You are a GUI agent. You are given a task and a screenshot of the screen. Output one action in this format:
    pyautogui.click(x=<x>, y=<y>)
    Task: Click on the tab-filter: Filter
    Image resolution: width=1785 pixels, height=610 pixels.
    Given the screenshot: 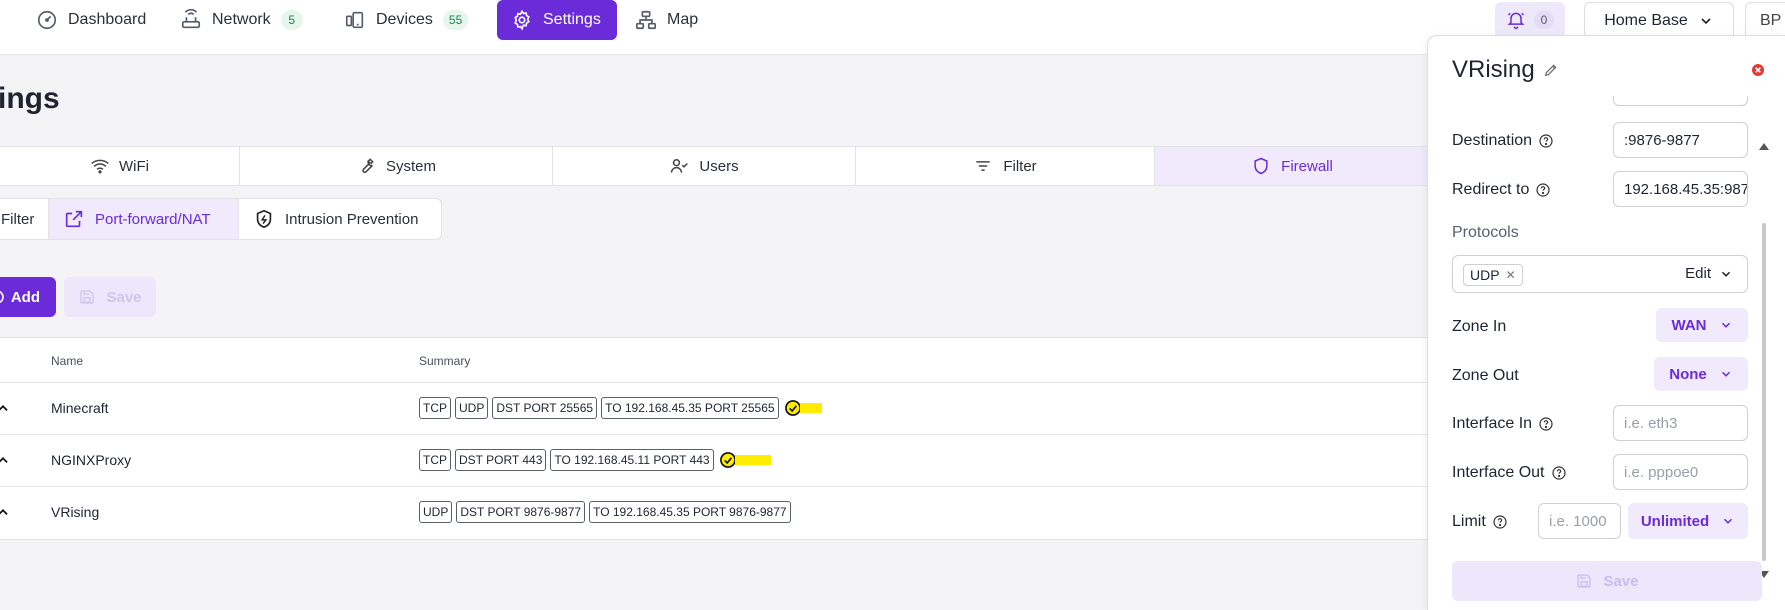 What is the action you would take?
    pyautogui.click(x=1005, y=166)
    